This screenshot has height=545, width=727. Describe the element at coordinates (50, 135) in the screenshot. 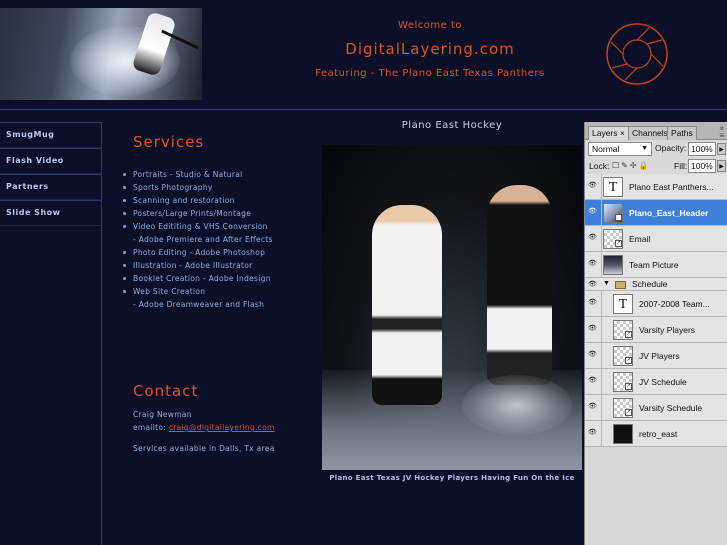

I see `nav-item-smugmug: SmugMug` at that location.